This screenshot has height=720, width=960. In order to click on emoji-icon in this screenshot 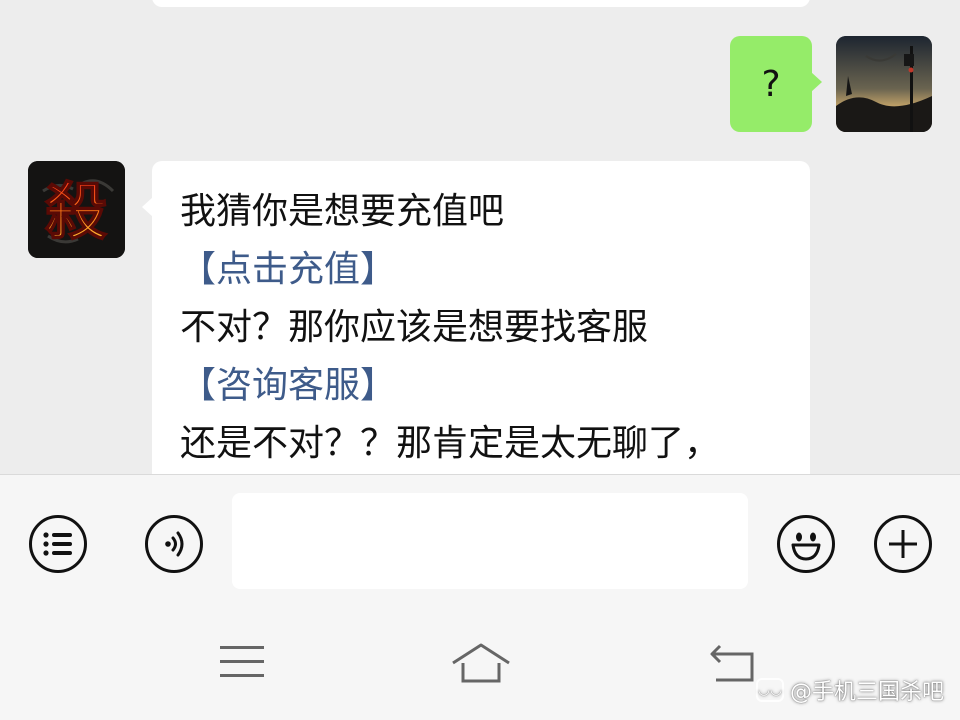, I will do `click(806, 546)`.